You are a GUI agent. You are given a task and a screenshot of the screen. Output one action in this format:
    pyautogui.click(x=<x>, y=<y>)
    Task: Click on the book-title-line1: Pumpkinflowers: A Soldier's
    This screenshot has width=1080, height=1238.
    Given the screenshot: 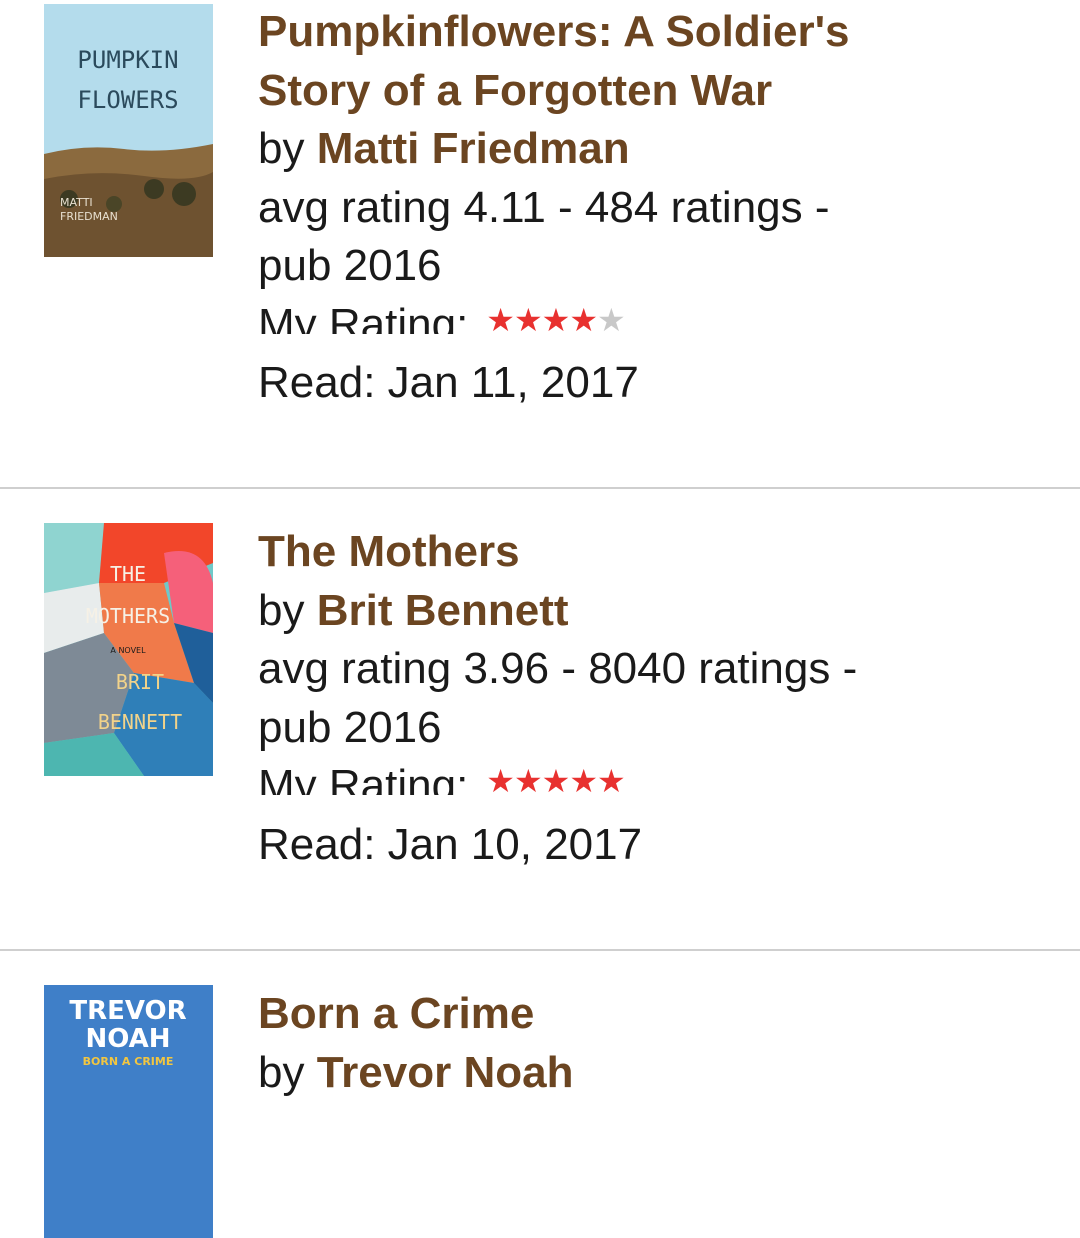 What is the action you would take?
    pyautogui.click(x=554, y=31)
    